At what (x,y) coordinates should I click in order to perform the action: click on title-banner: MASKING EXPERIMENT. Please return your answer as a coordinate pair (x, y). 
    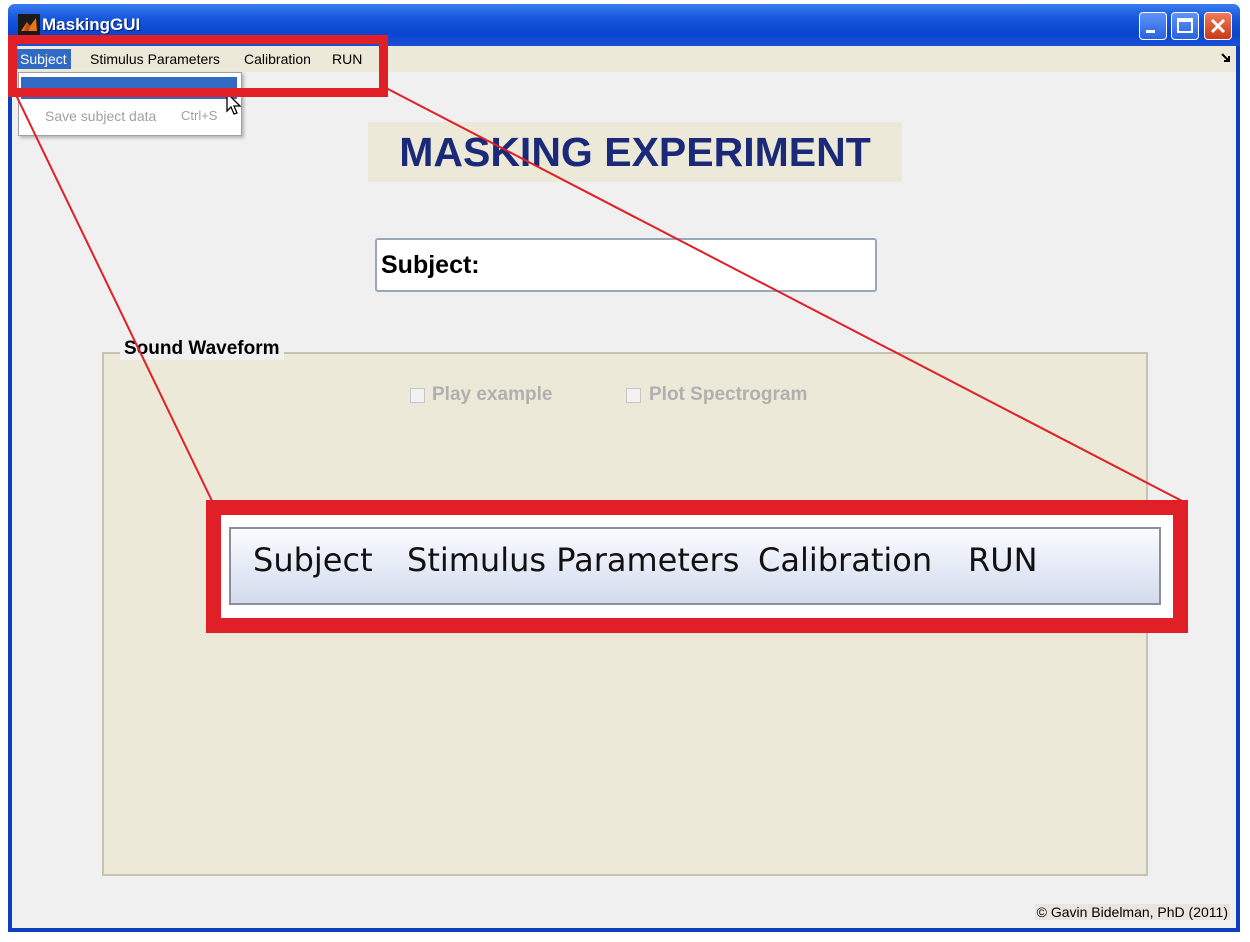
    Looking at the image, I should click on (635, 152).